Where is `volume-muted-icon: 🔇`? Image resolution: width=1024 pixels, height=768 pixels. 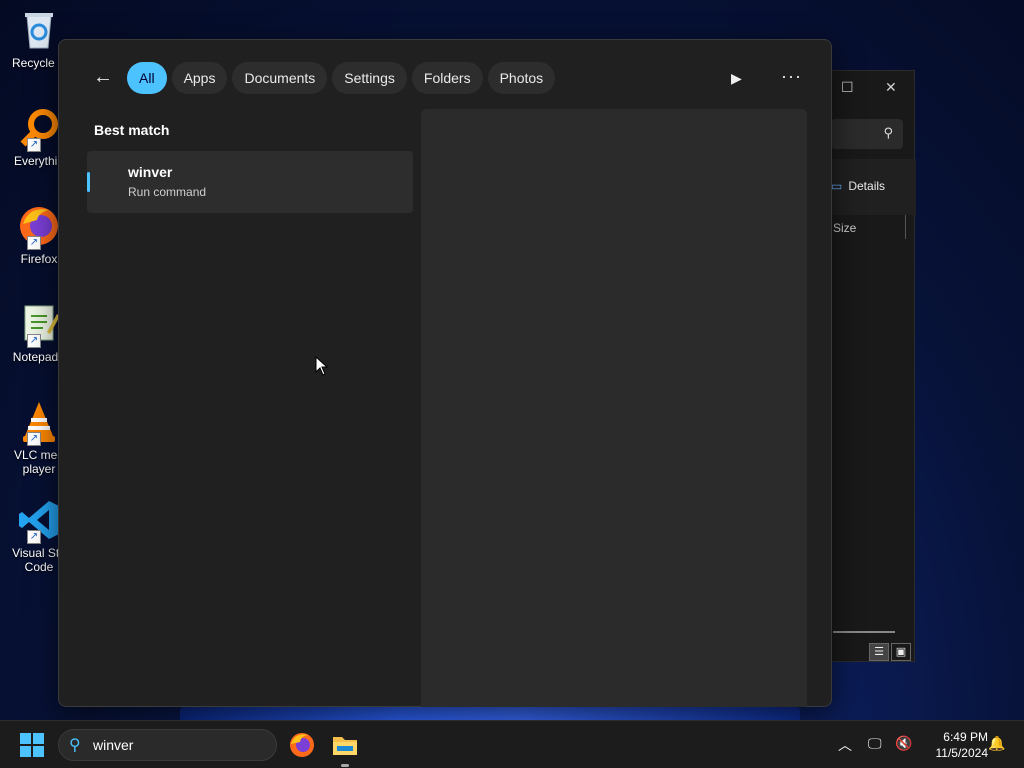
volume-muted-icon: 🔇 is located at coordinates (903, 743).